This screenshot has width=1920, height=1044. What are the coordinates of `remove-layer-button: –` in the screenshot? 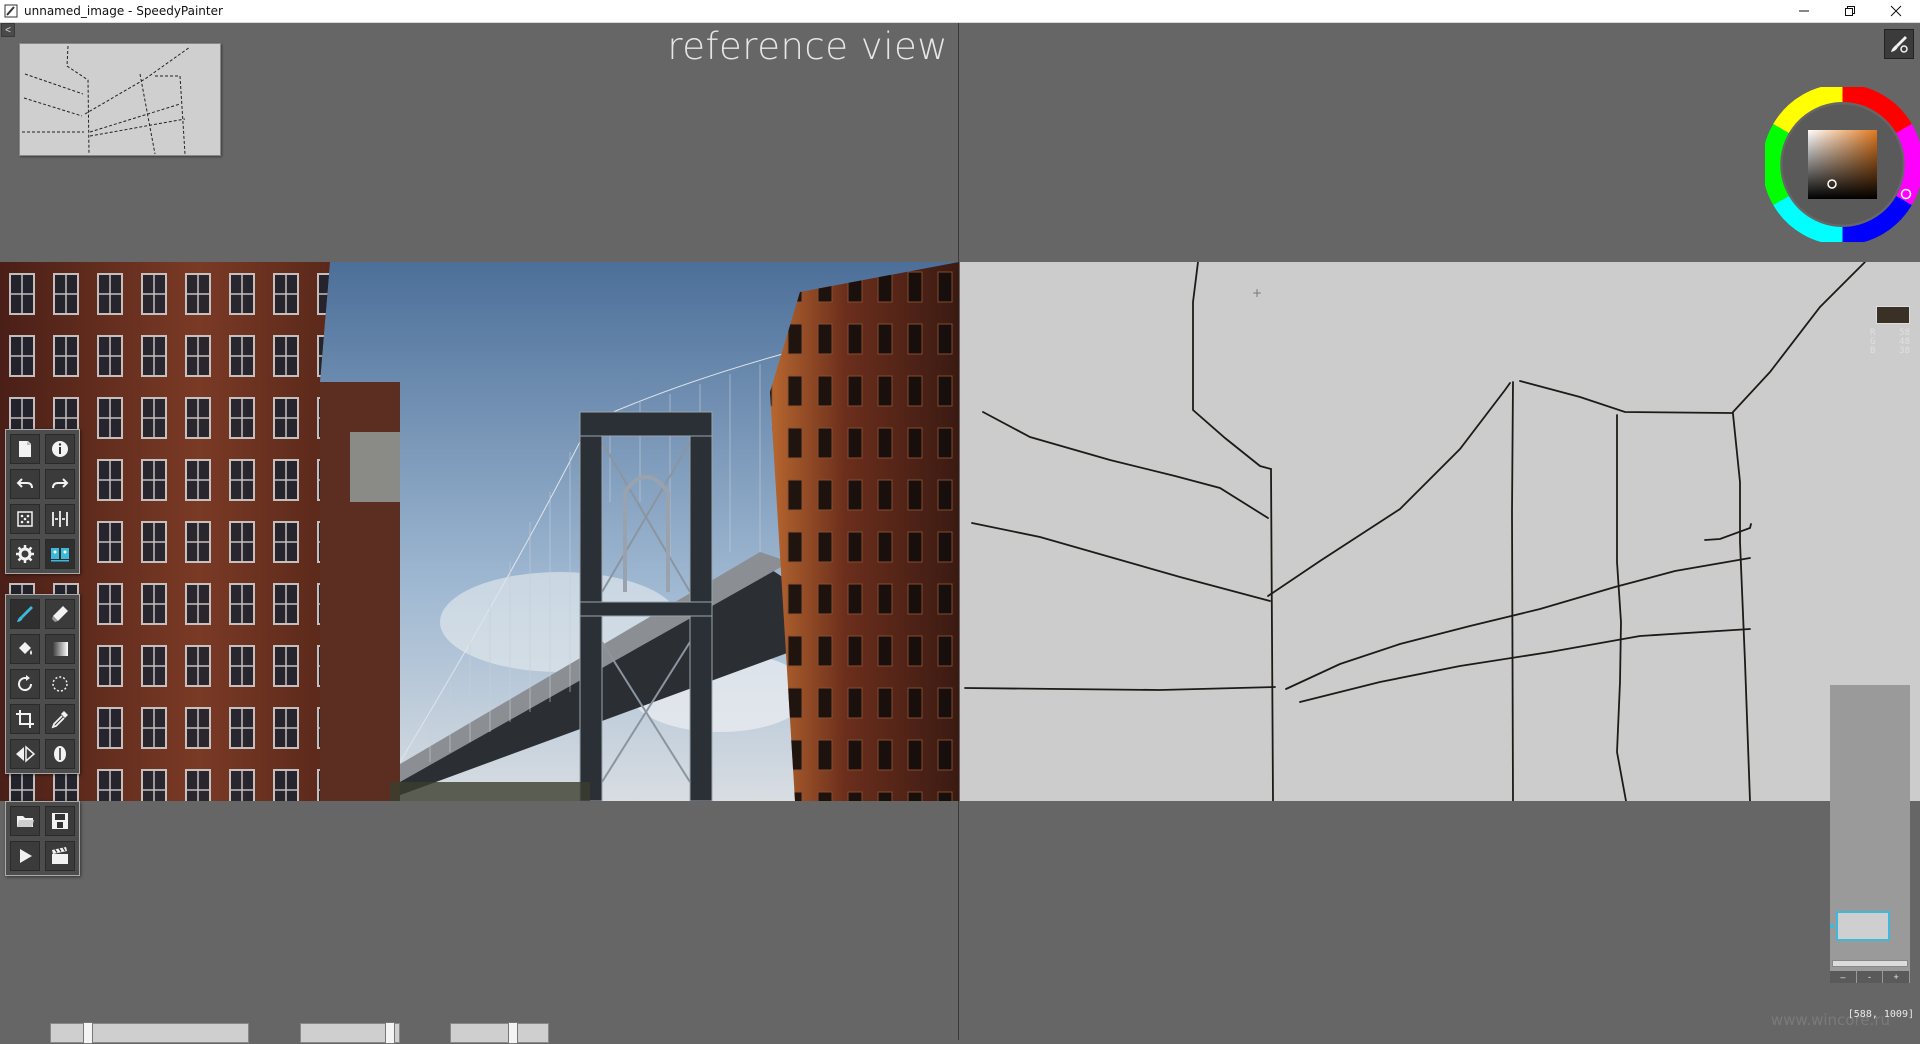 It's located at (1843, 977).